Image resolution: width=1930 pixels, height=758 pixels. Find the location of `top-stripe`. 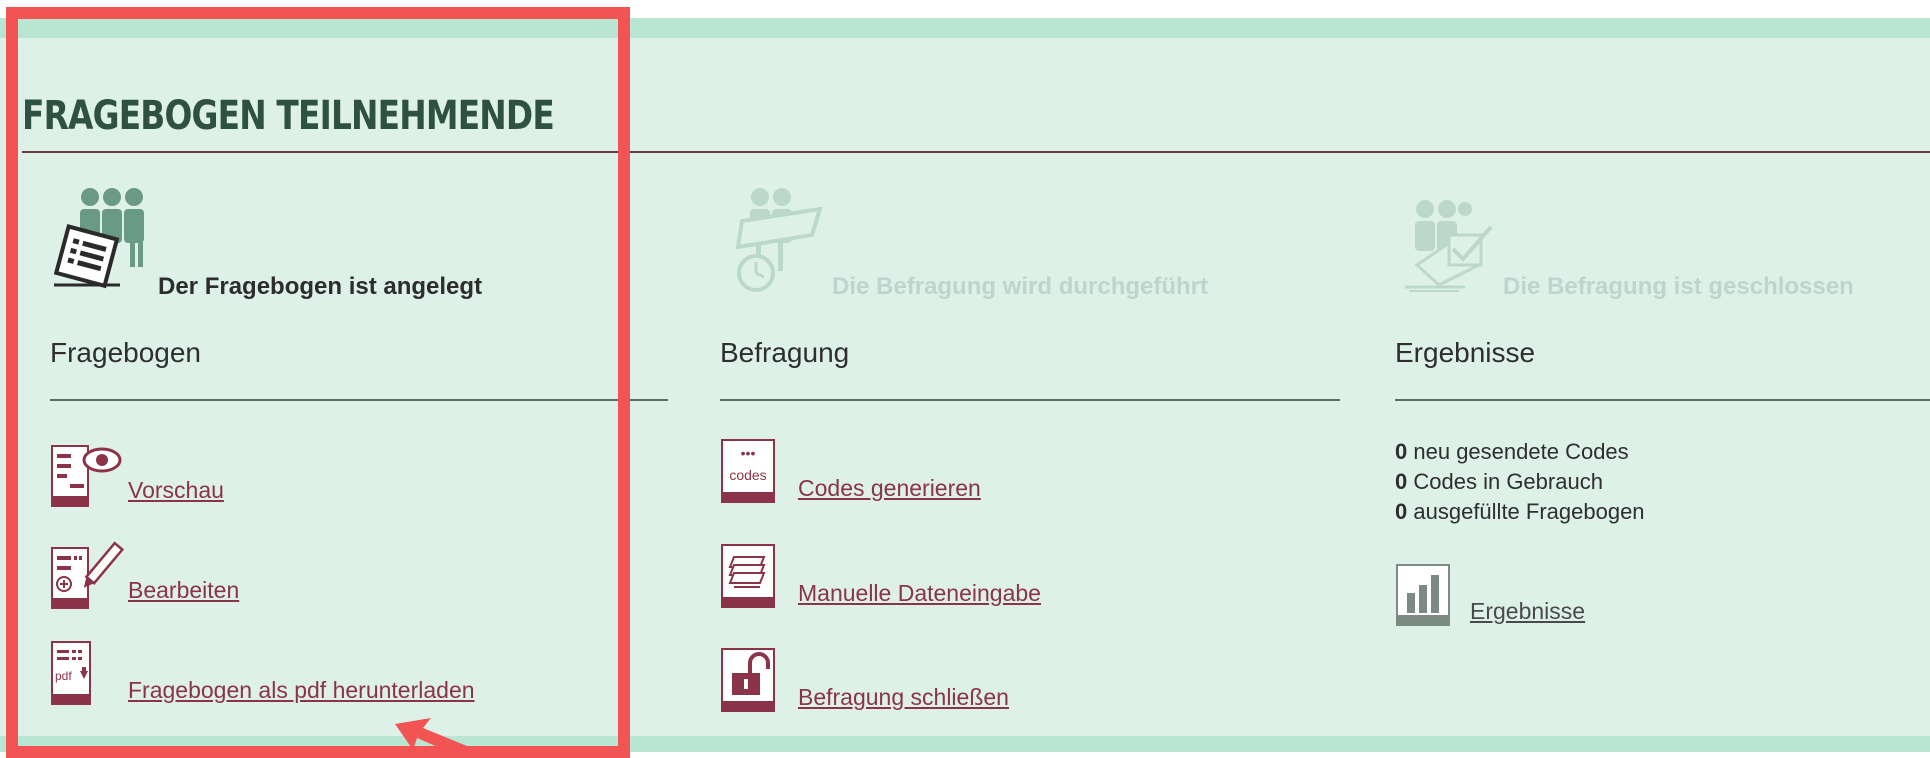

top-stripe is located at coordinates (965, 28).